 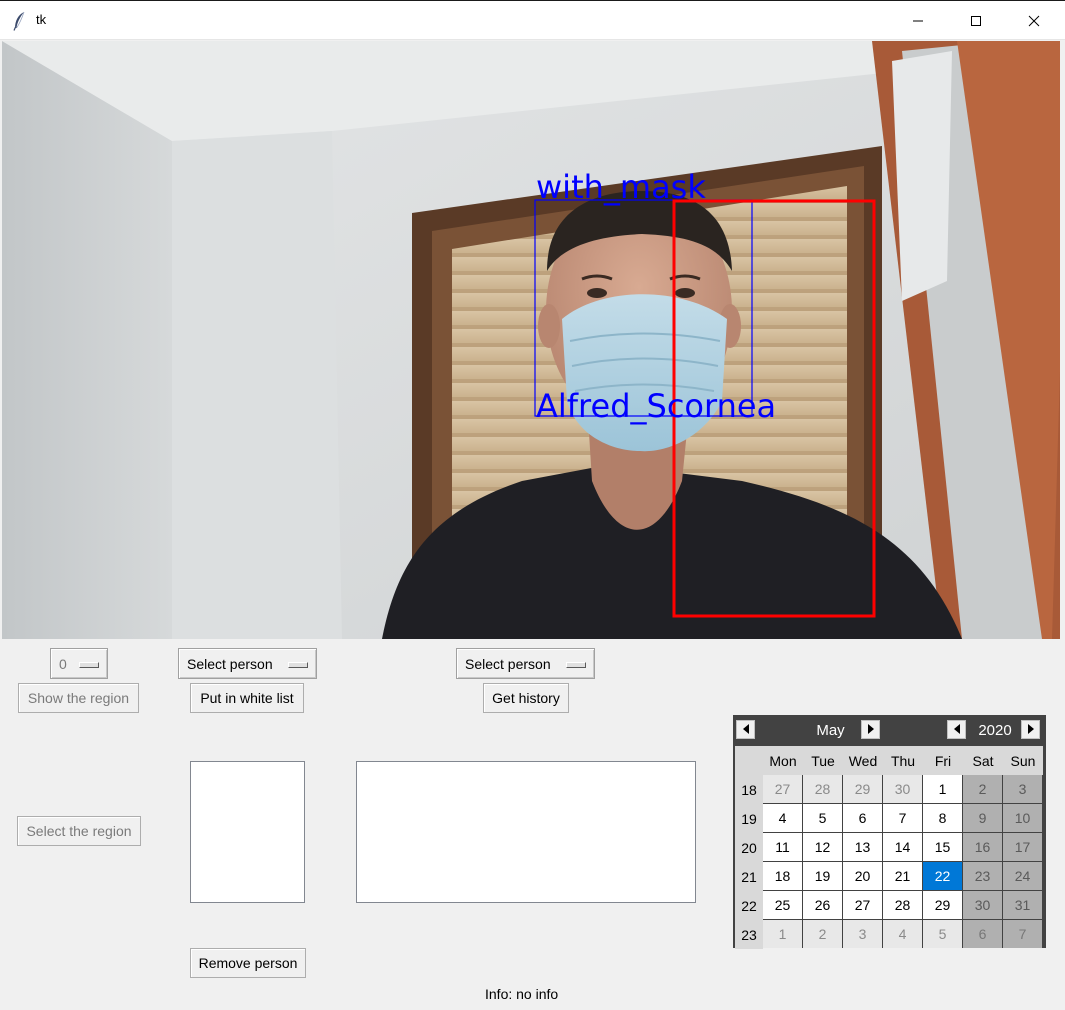 What do you see at coordinates (942, 876) in the screenshot?
I see `calendar-day-selected: 22` at bounding box center [942, 876].